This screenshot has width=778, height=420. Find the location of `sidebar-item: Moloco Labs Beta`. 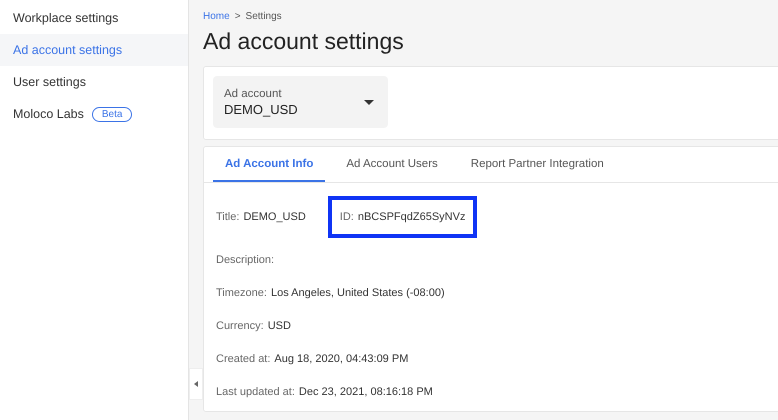

sidebar-item: Moloco Labs Beta is located at coordinates (94, 114).